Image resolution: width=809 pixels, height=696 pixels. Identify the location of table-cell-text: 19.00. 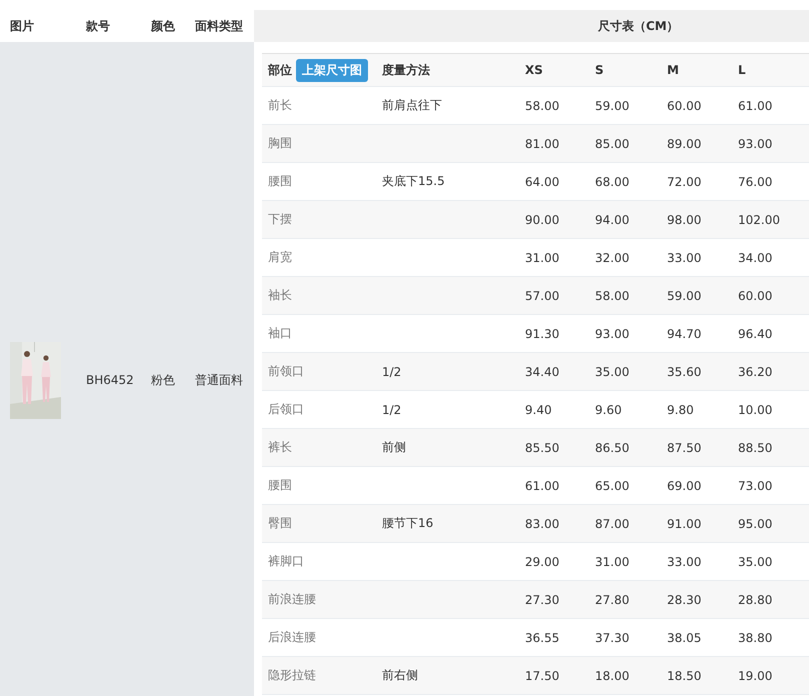
(756, 675).